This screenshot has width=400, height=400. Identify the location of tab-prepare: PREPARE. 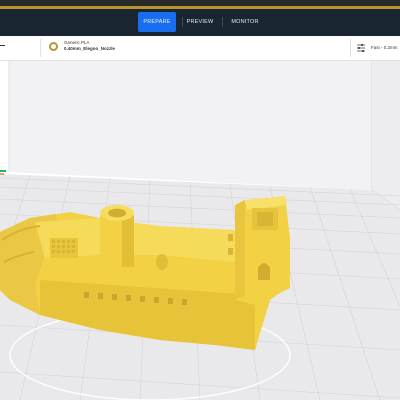
(157, 22).